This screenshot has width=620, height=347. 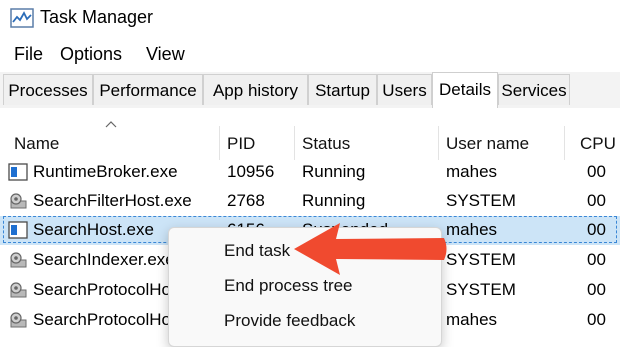 I want to click on column-header-user-name: User name, so click(x=487, y=144).